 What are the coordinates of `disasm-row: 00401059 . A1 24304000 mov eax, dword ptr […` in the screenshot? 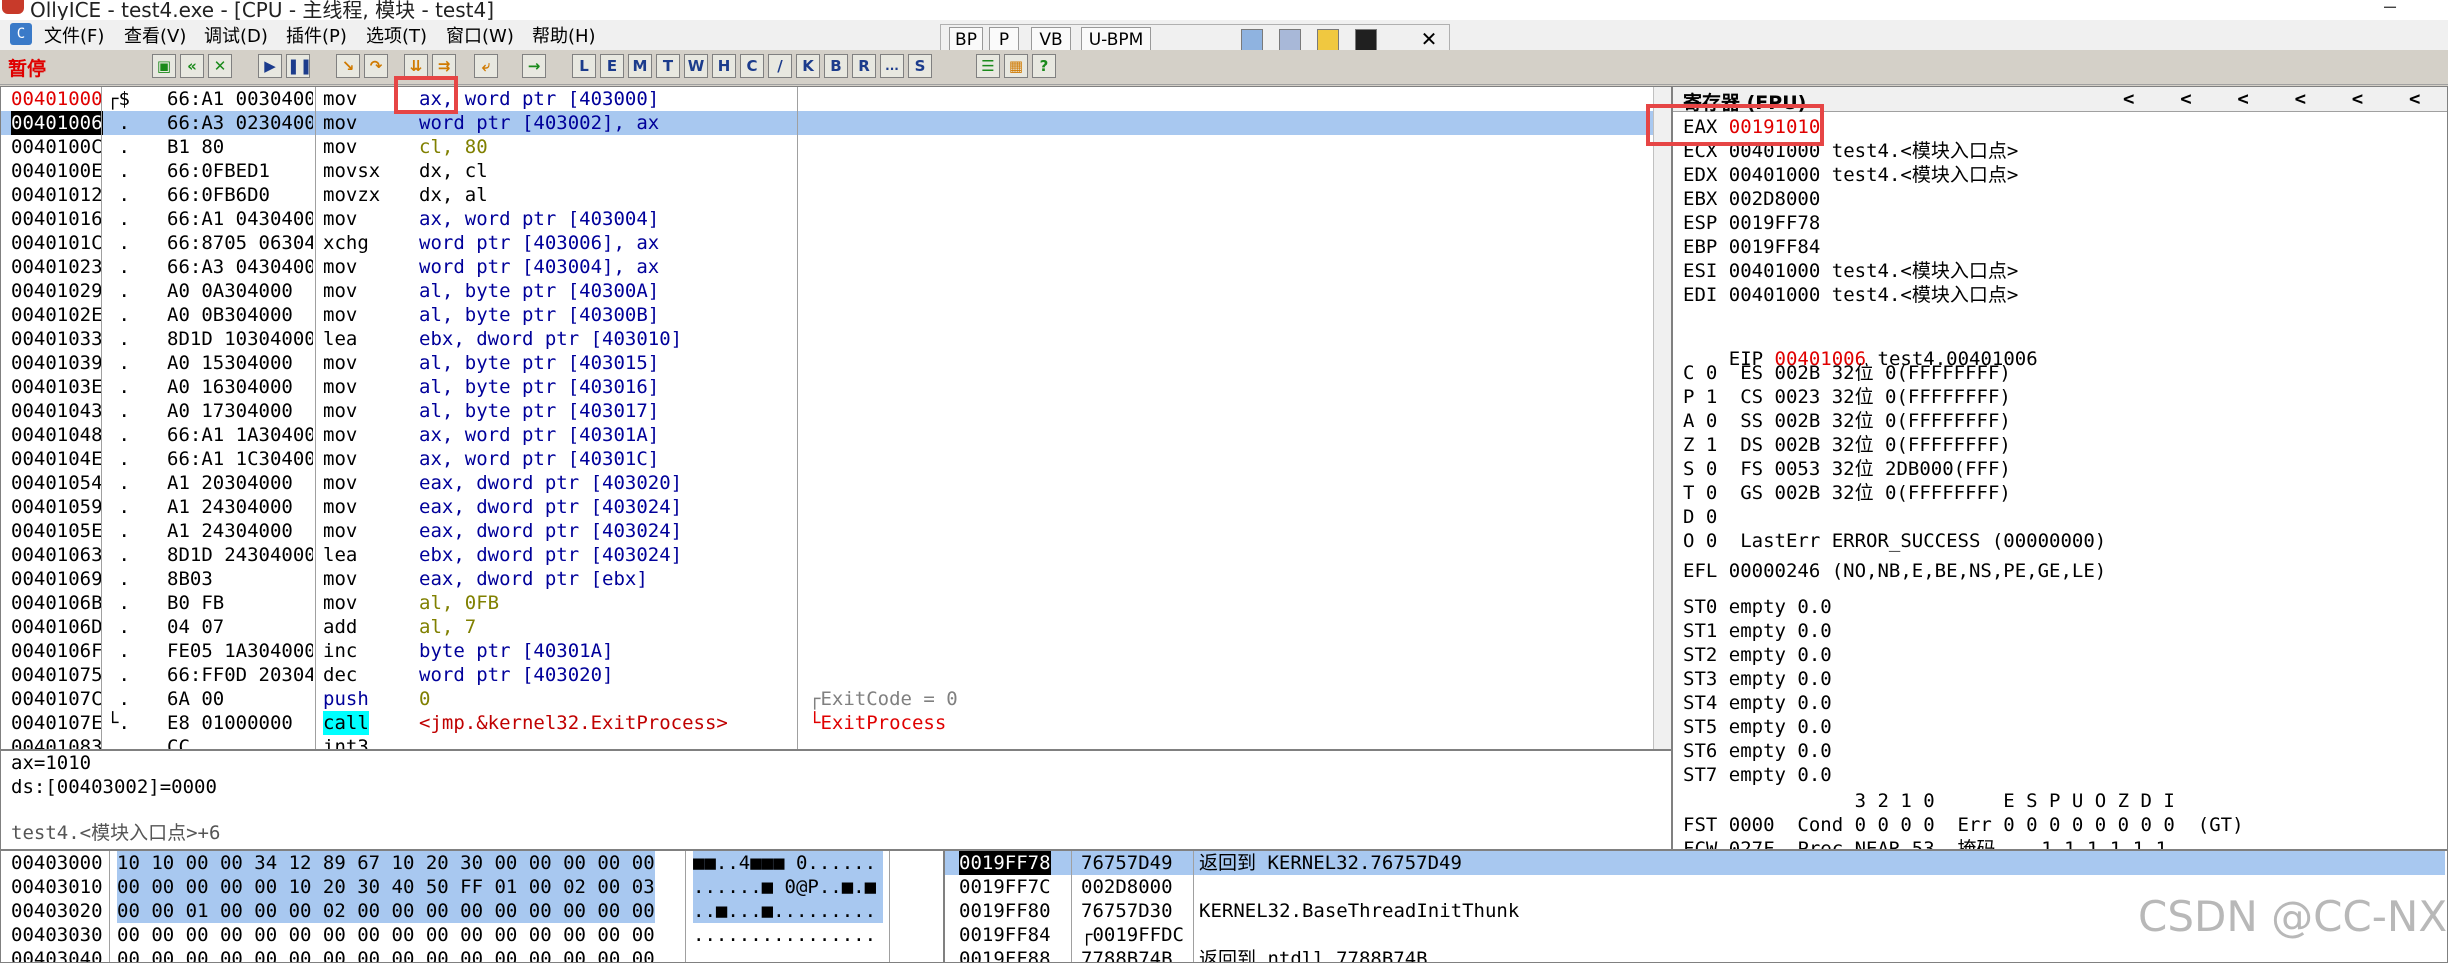 It's located at (827, 507).